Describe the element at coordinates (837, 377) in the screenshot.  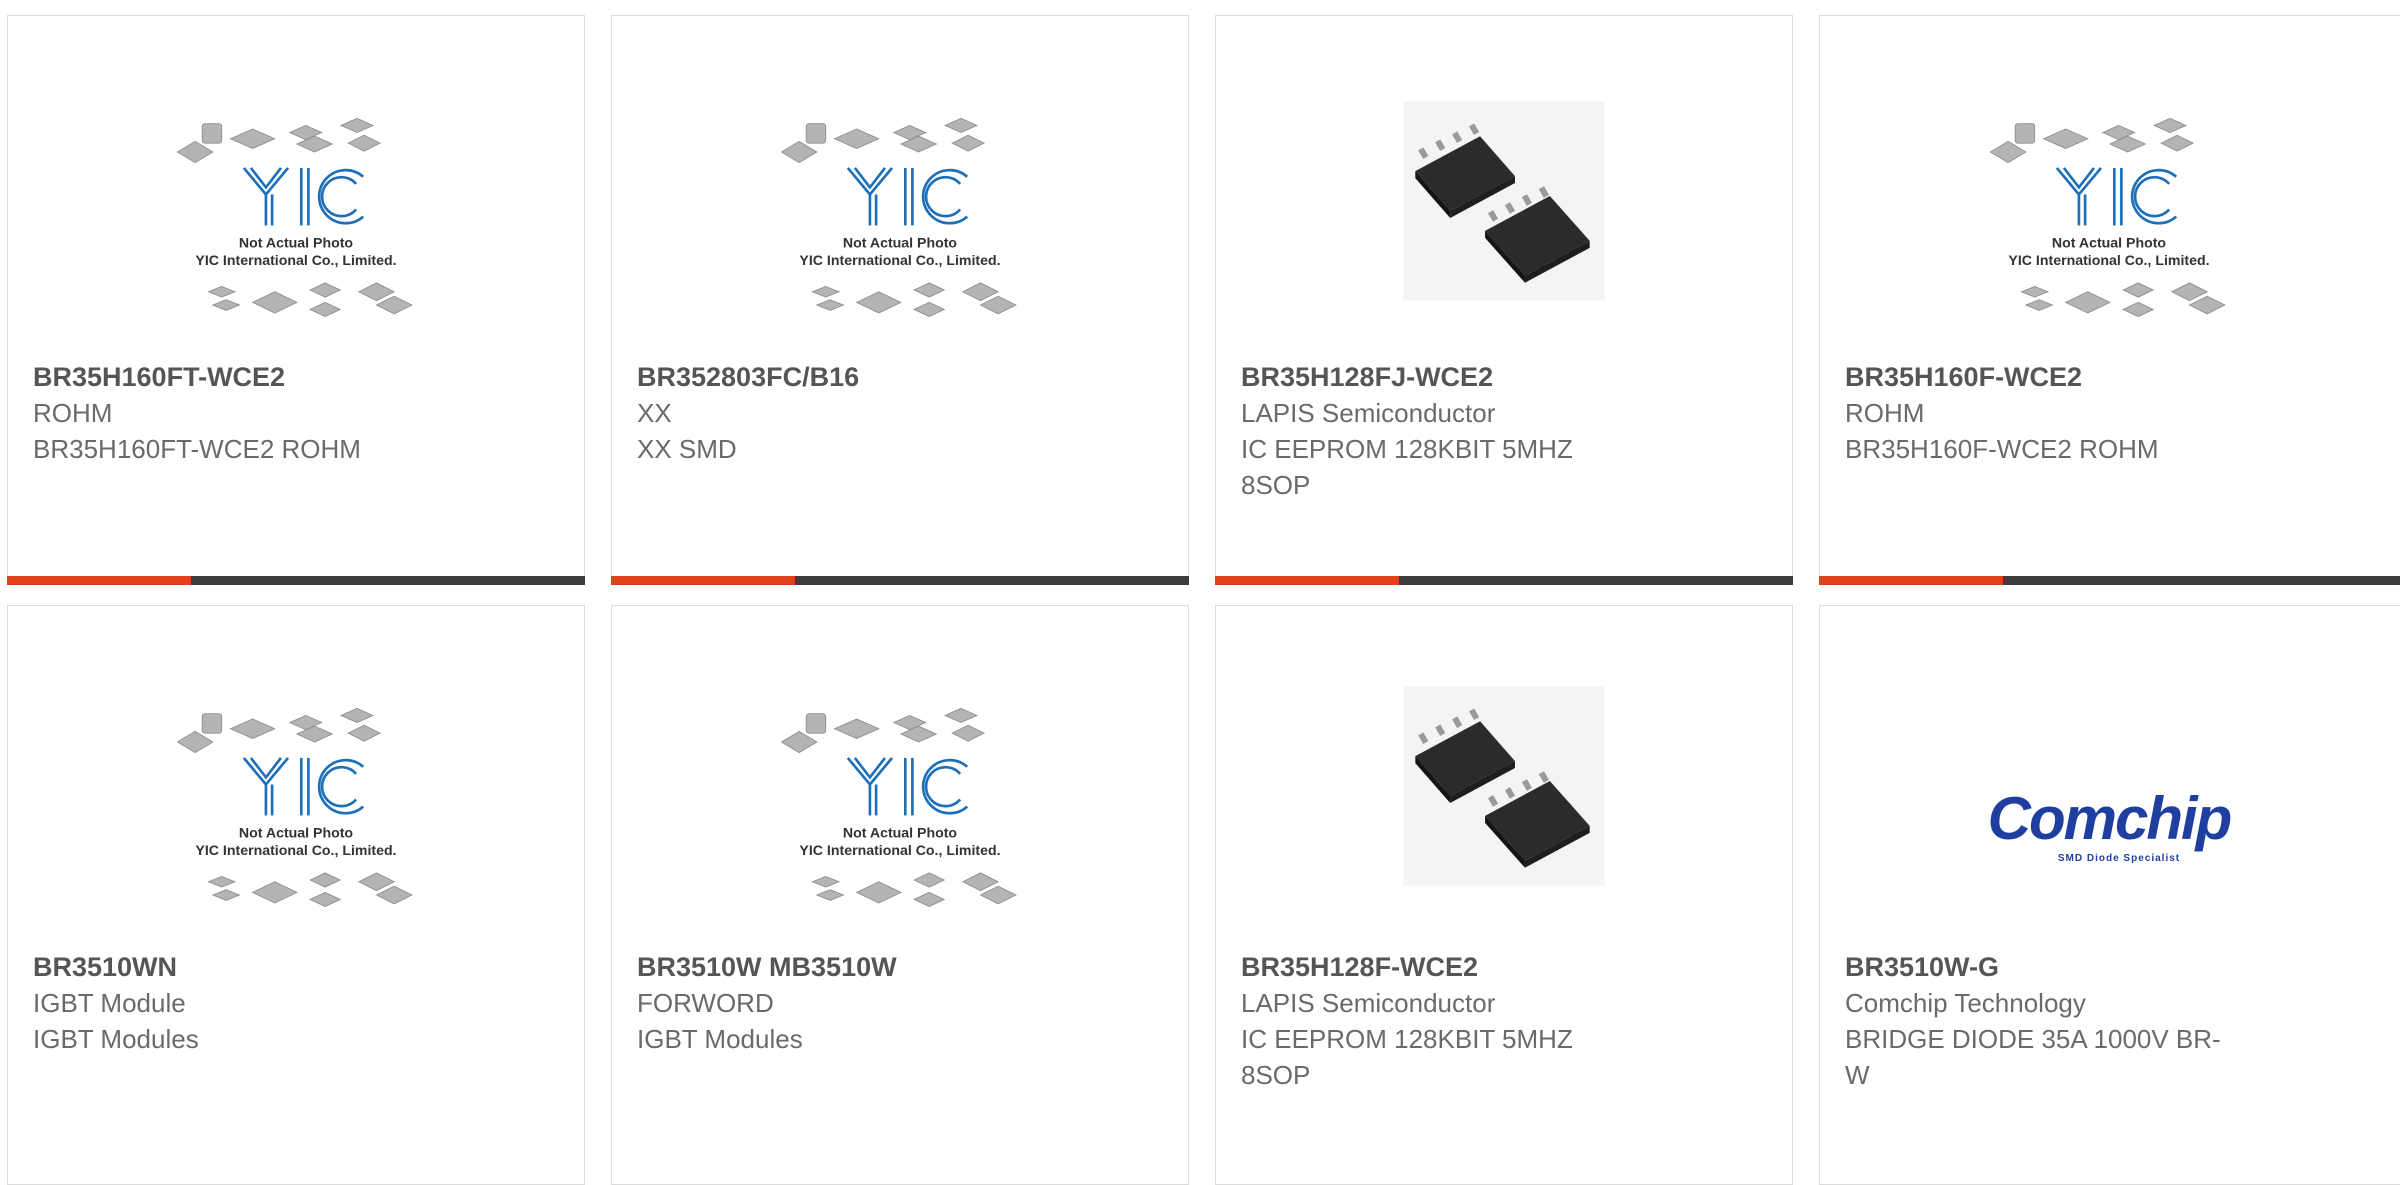
I see `part-number: BR352803FC/B16` at that location.